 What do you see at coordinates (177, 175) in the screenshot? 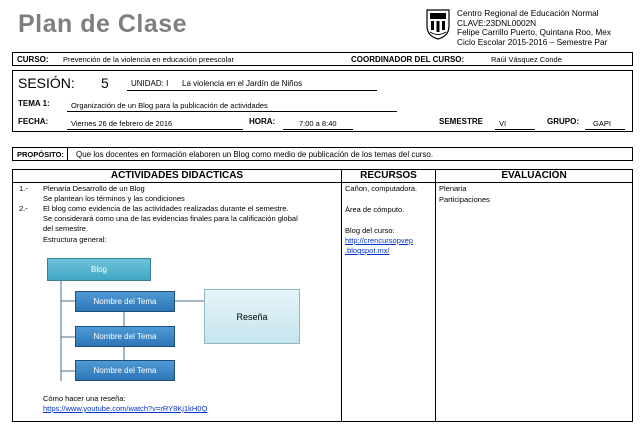
I see `header-actividades: ACTIVIDADES DIDÁCTICAS` at bounding box center [177, 175].